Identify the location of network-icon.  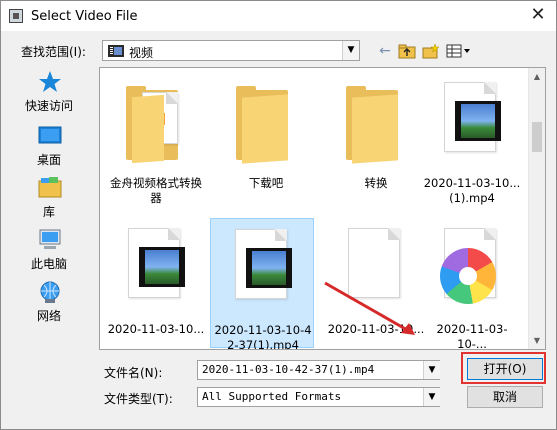
(50, 292).